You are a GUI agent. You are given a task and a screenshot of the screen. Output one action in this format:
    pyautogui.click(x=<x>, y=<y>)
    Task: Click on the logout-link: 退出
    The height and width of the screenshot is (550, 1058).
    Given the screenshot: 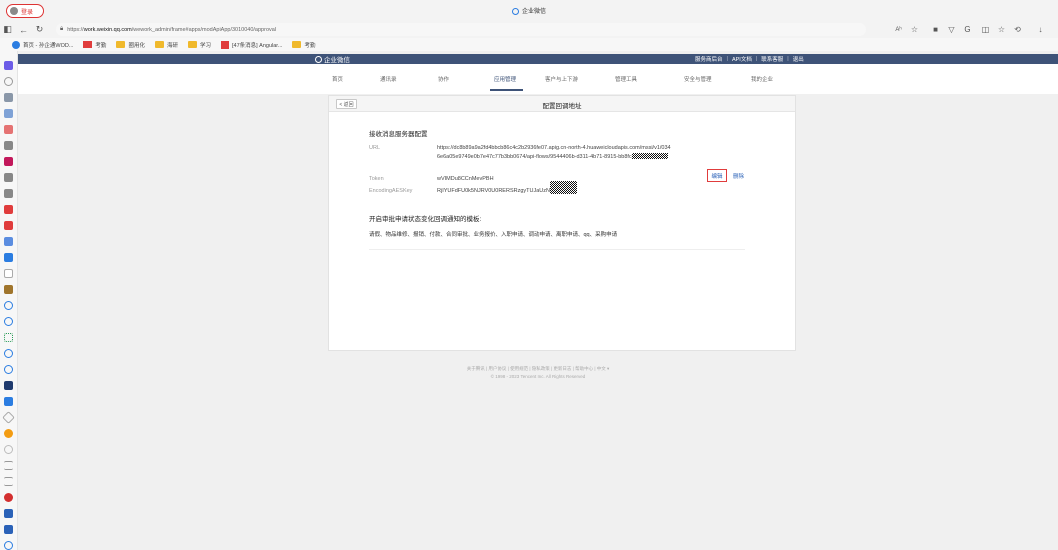 What is the action you would take?
    pyautogui.click(x=798, y=59)
    